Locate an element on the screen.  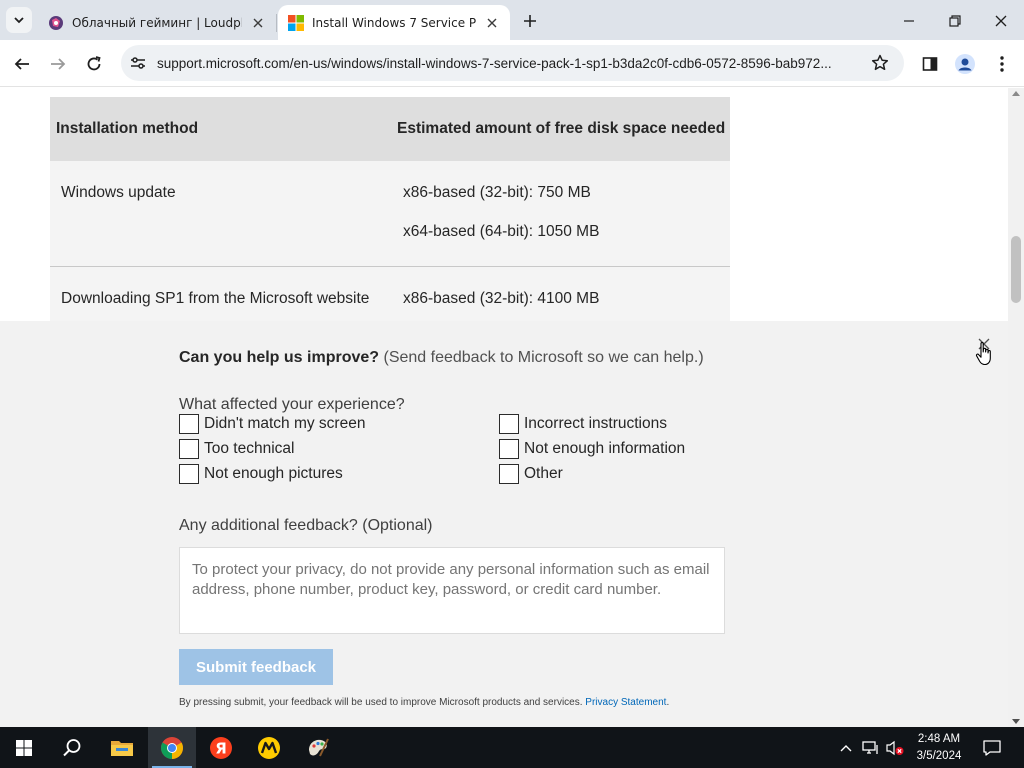
avatar-icon is located at coordinates (965, 64).